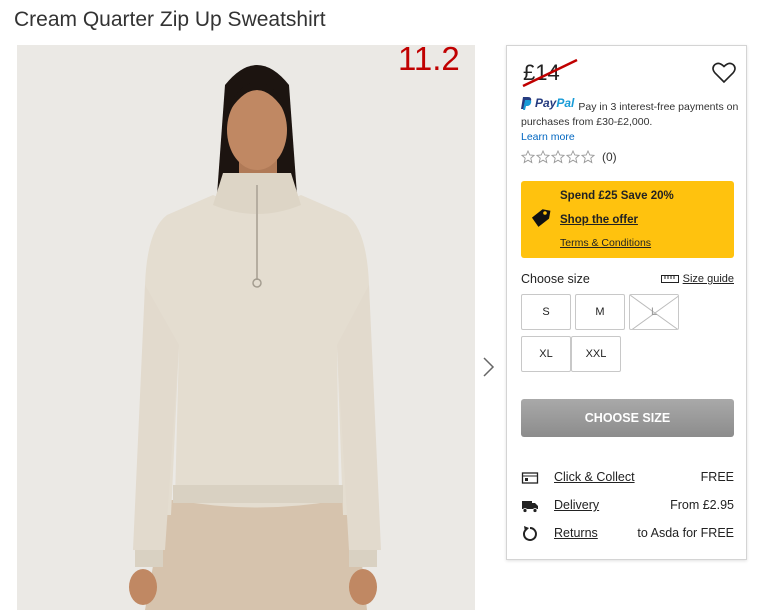  Describe the element at coordinates (702, 505) in the screenshot. I see `delivery-price: From £2.95` at that location.